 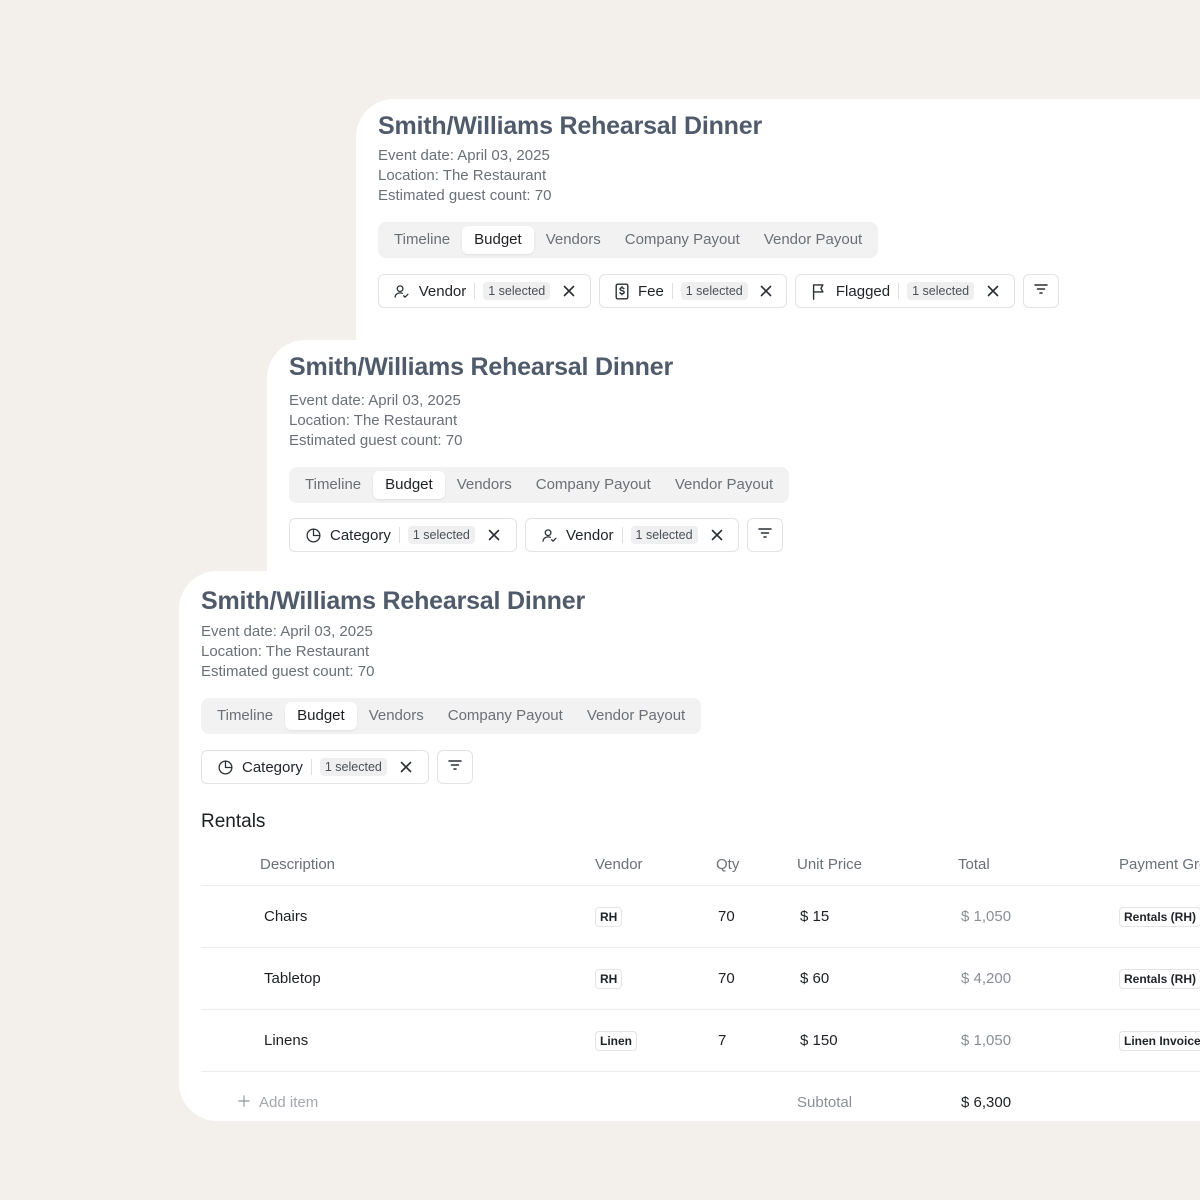 I want to click on row-unit-price: $ 15, so click(x=876, y=916).